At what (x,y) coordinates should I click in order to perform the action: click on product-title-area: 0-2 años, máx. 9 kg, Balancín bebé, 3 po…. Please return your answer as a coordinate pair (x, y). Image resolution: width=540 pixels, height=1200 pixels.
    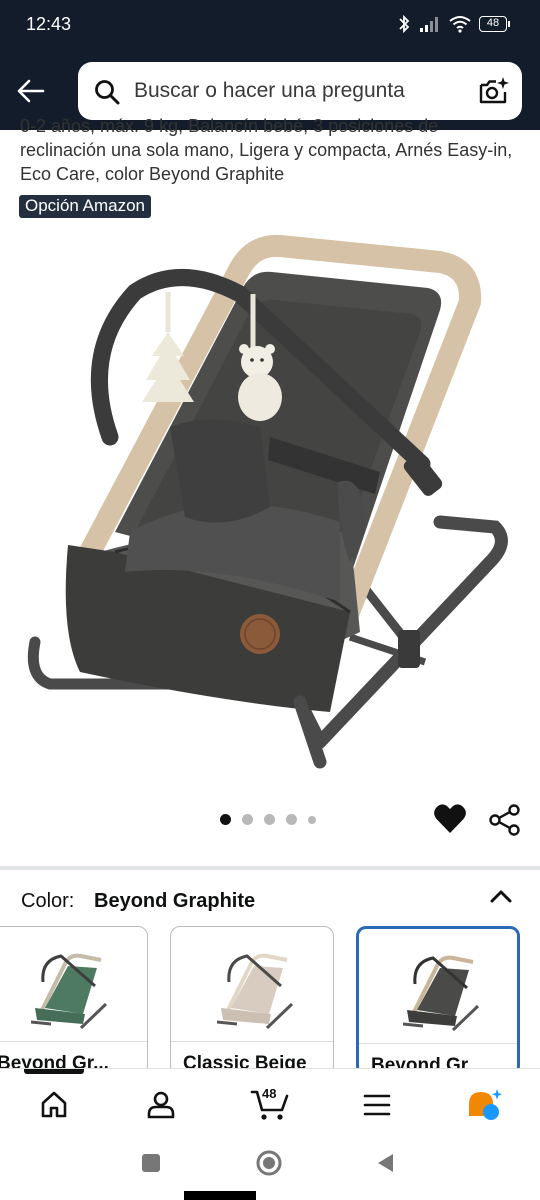
    Looking at the image, I should click on (270, 168).